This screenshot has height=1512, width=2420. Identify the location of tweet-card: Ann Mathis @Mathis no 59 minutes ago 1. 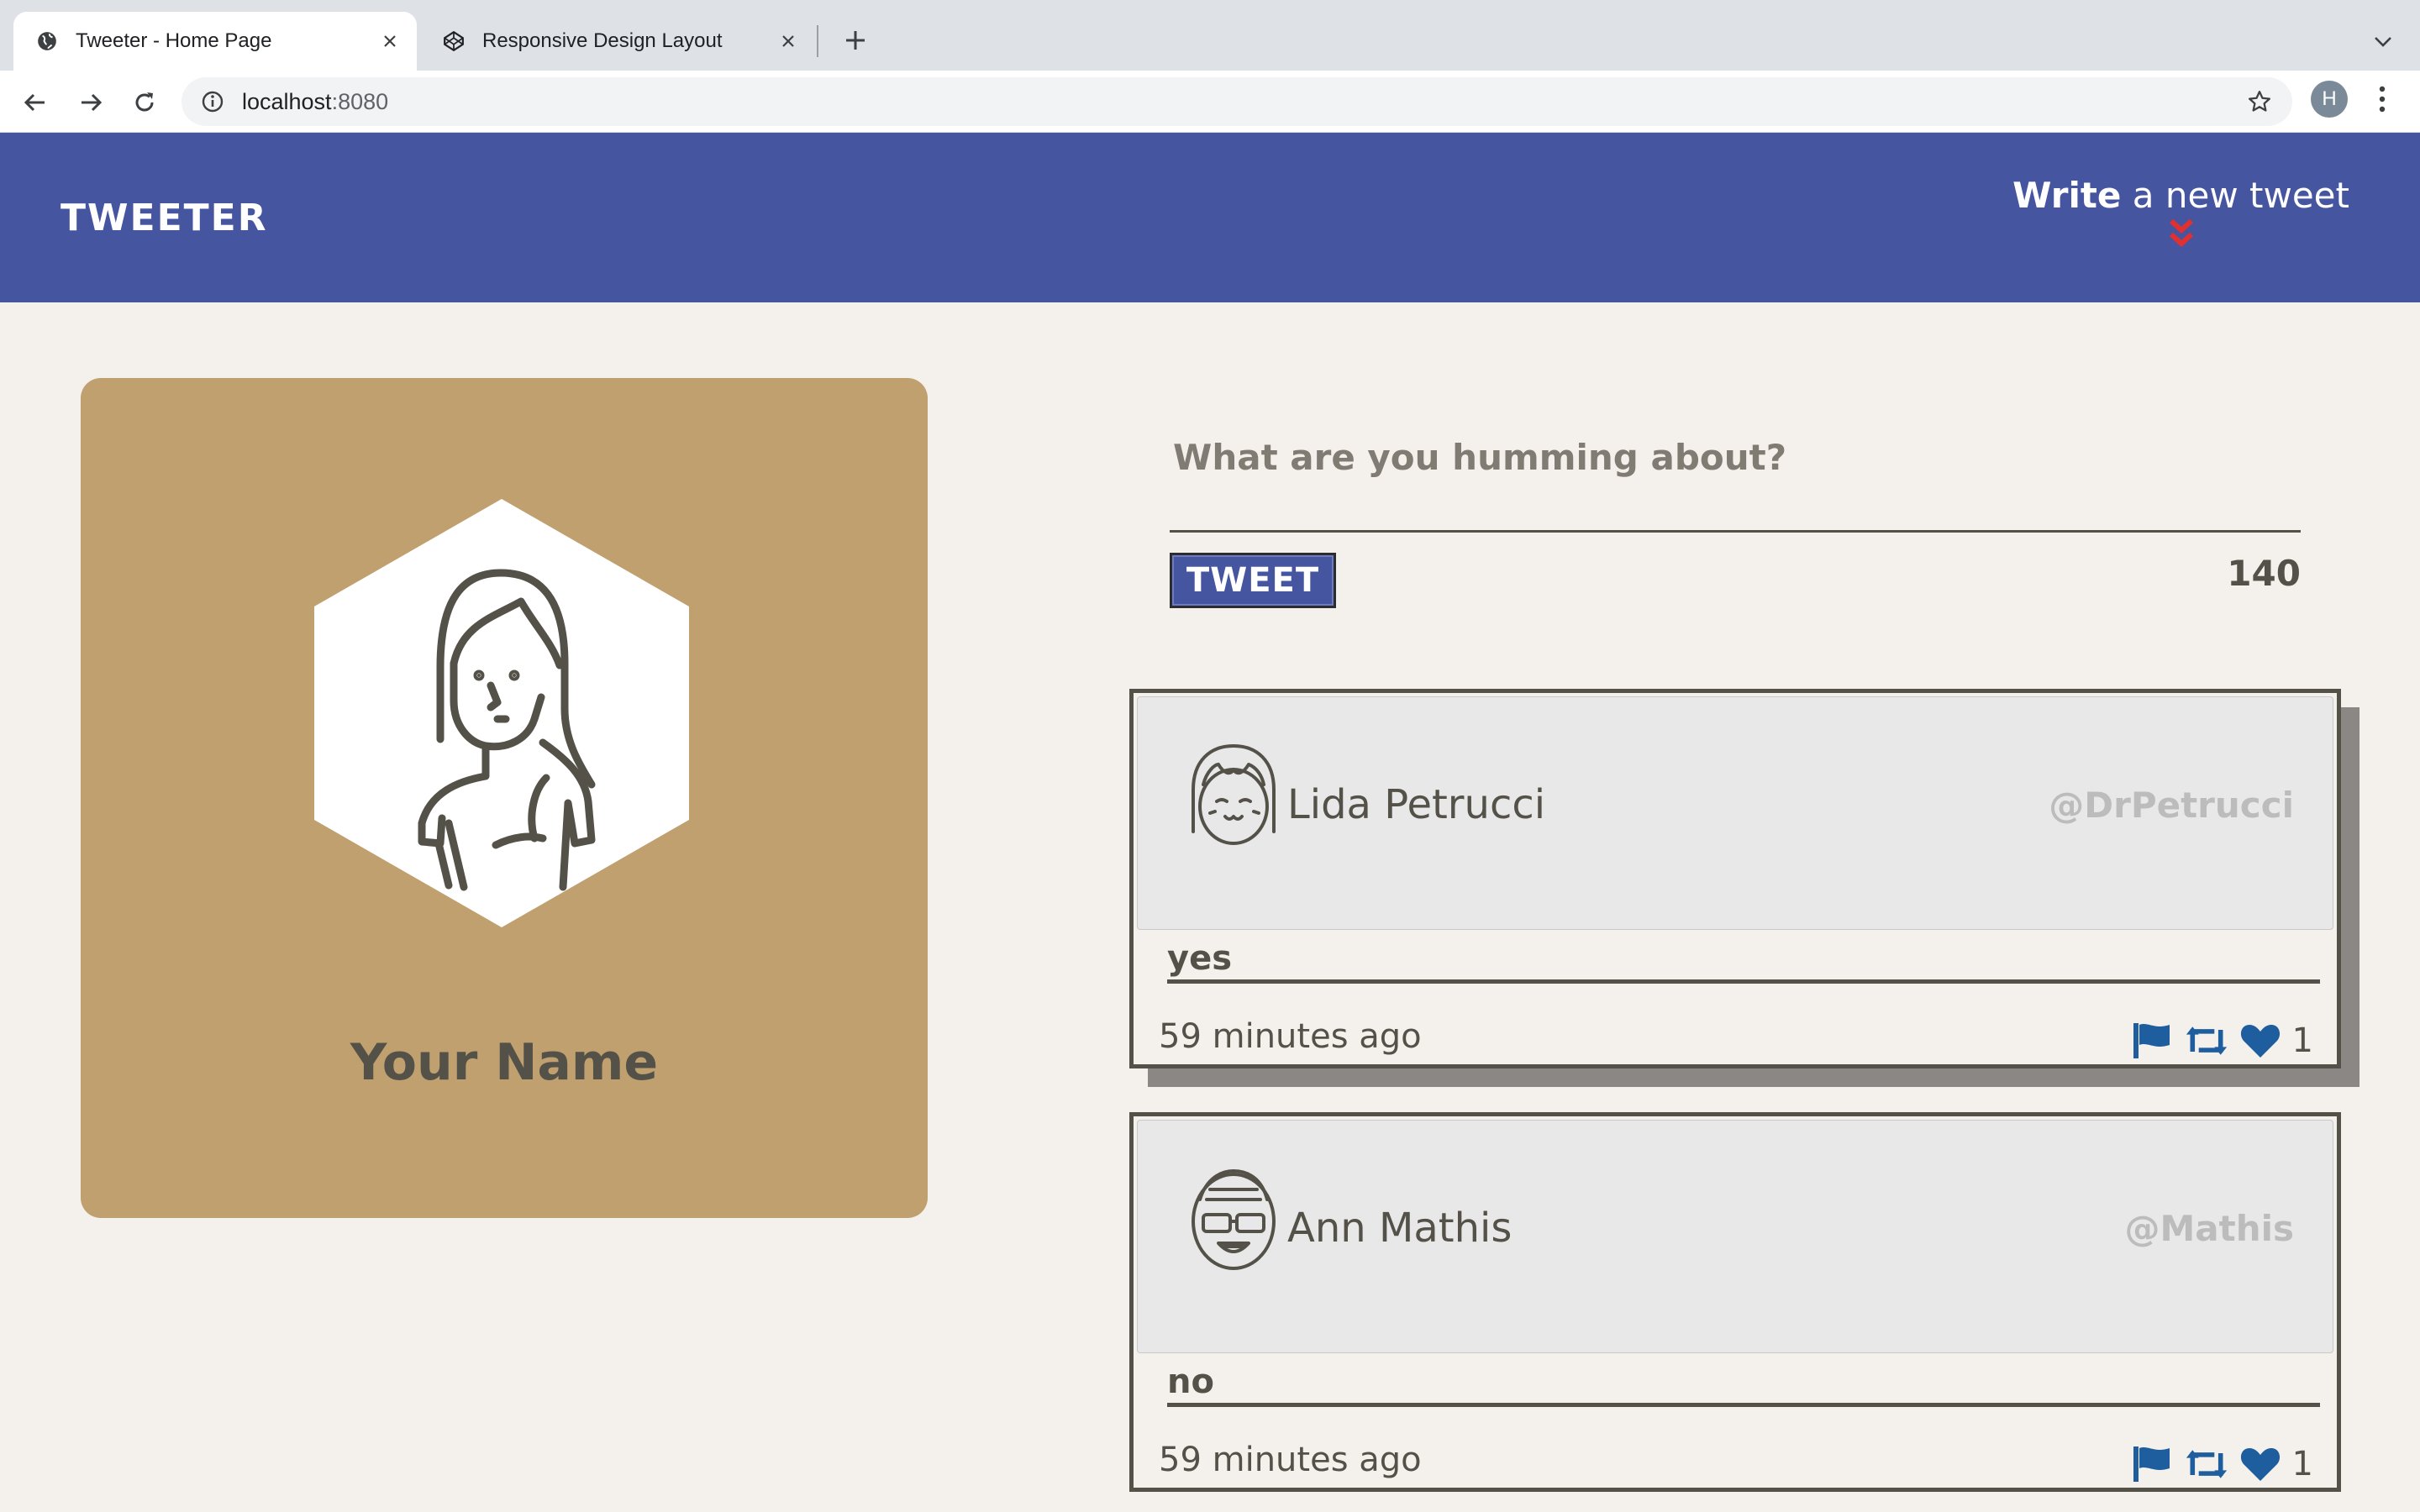
(1735, 1302).